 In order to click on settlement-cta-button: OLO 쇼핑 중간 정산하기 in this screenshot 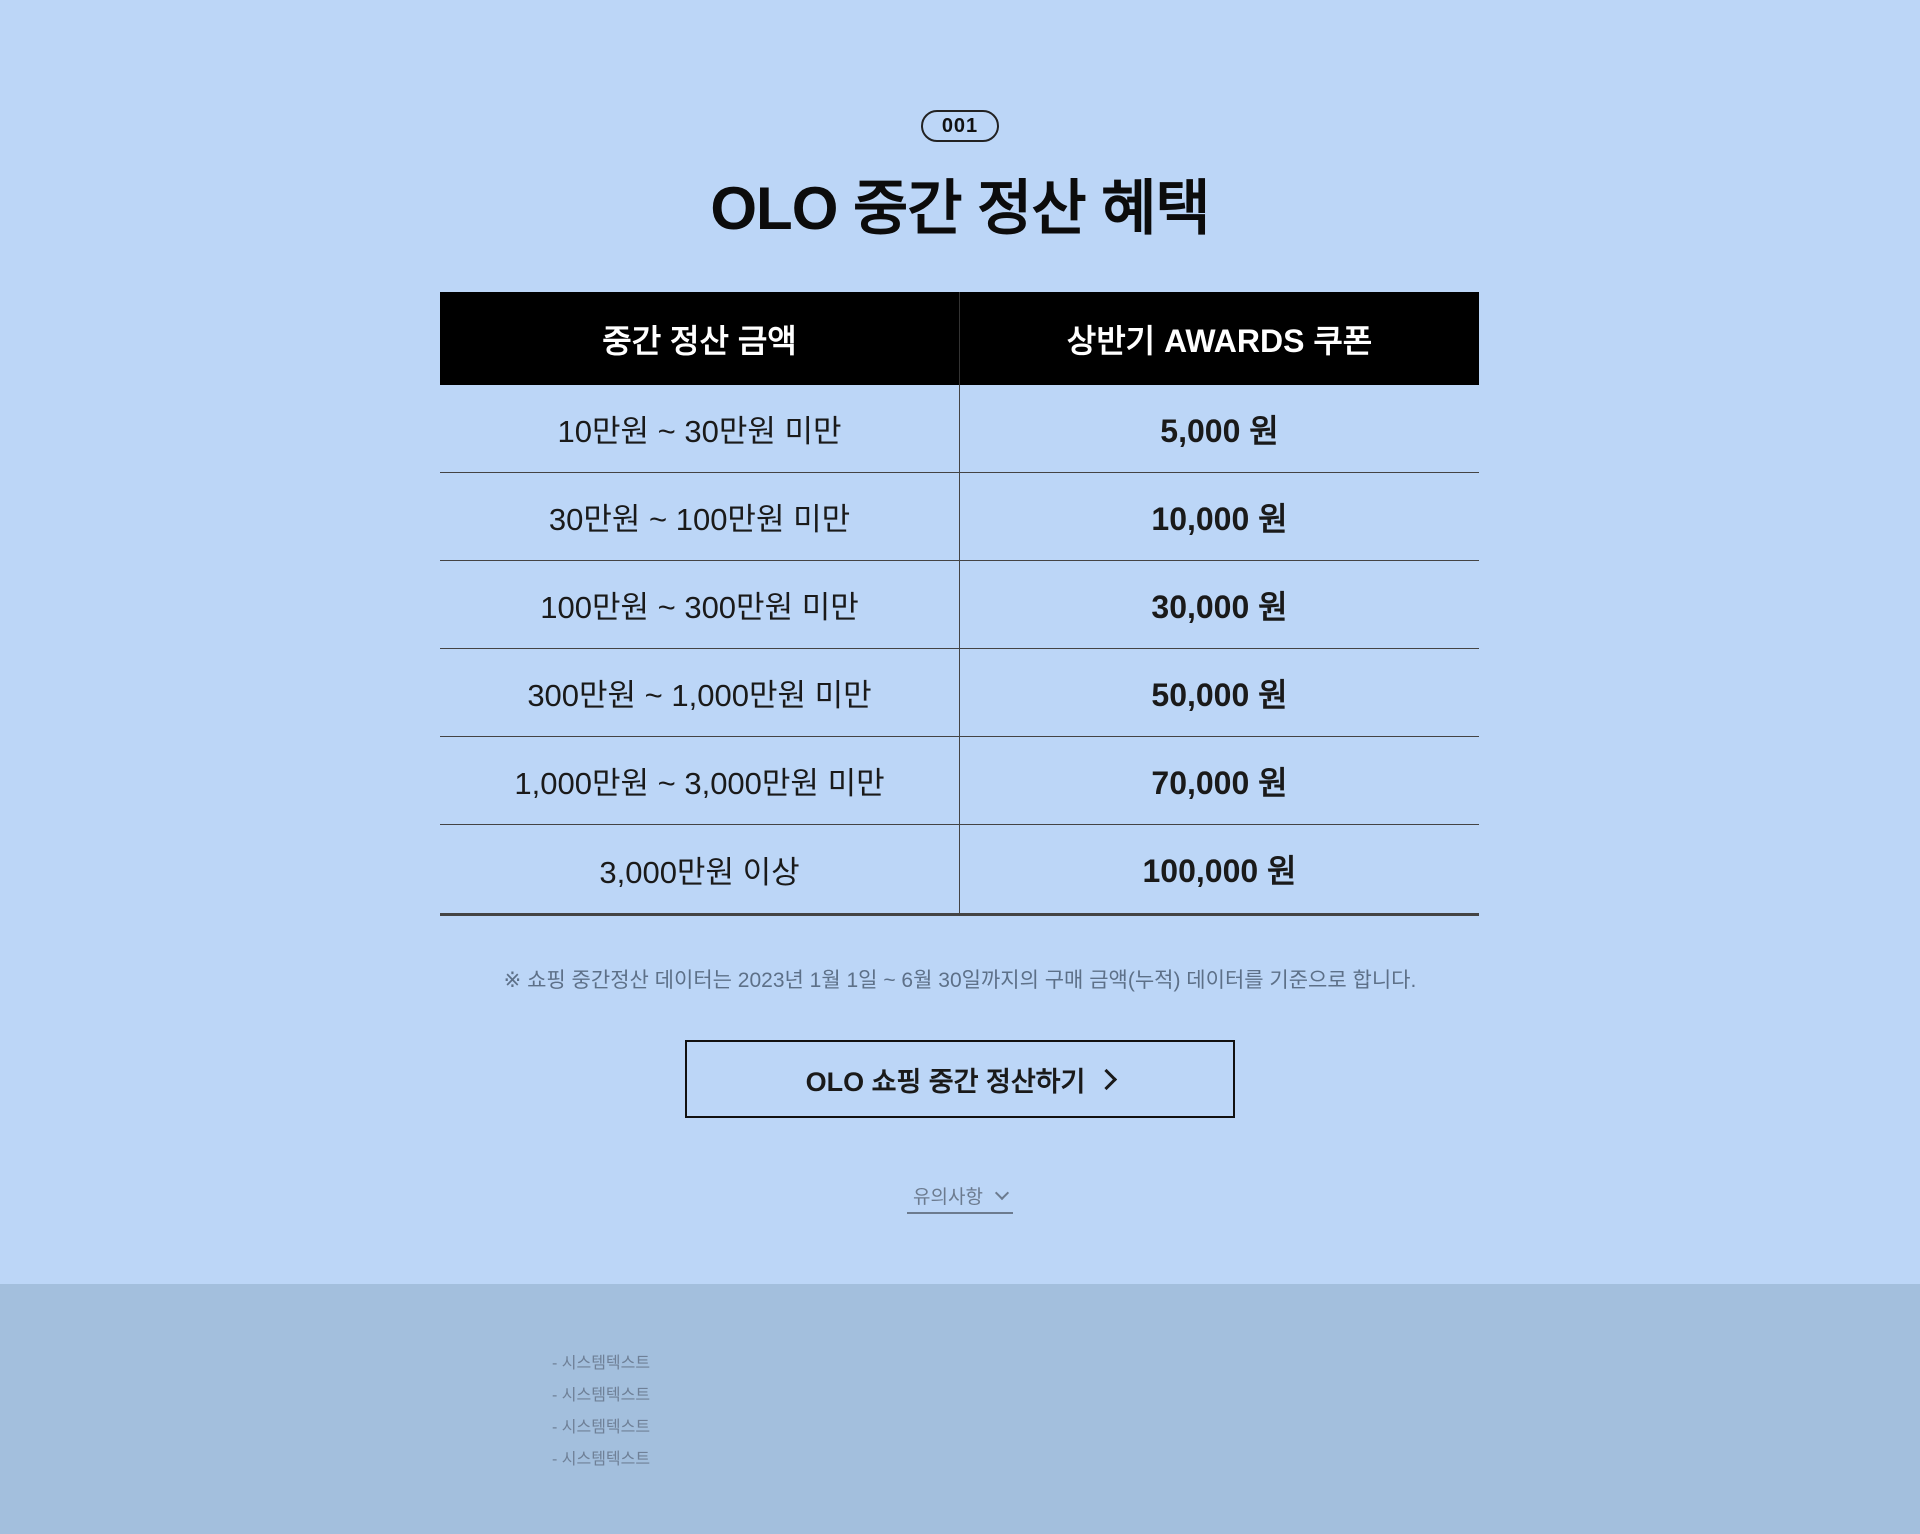, I will do `click(960, 1079)`.